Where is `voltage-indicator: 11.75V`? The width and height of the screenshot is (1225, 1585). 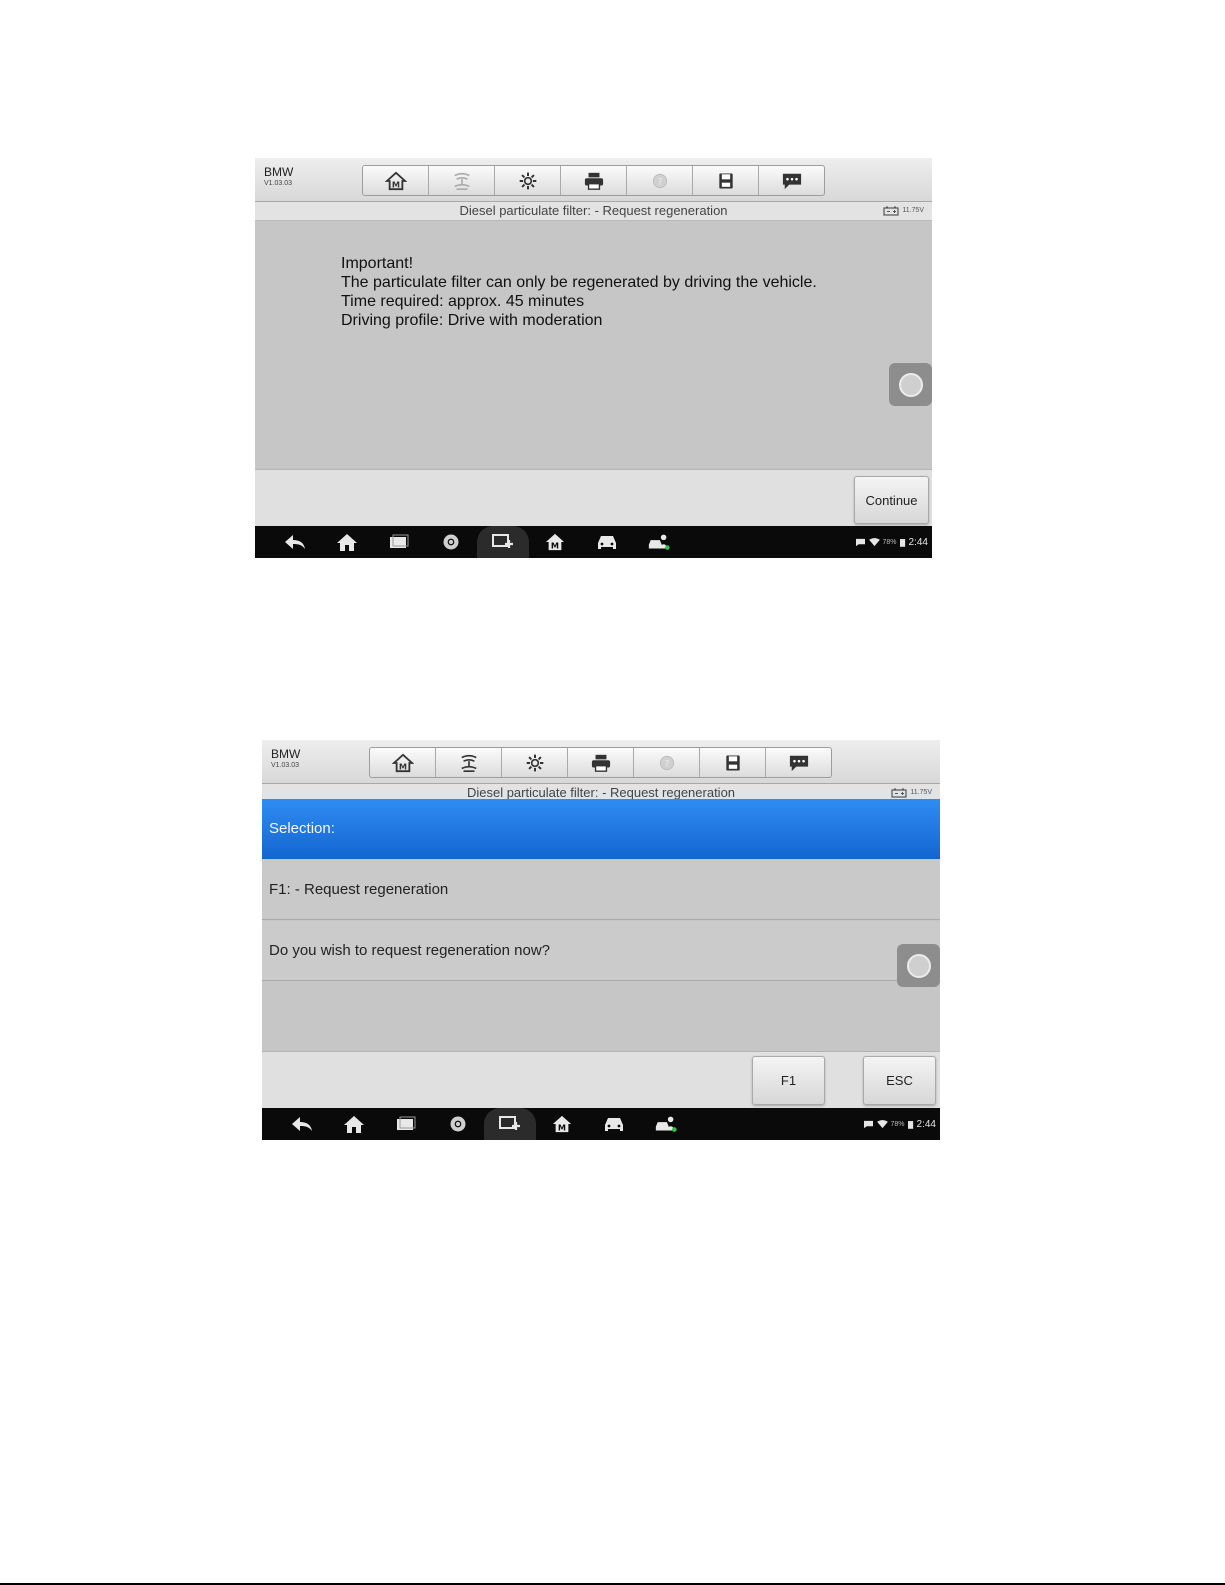 voltage-indicator: 11.75V is located at coordinates (903, 211).